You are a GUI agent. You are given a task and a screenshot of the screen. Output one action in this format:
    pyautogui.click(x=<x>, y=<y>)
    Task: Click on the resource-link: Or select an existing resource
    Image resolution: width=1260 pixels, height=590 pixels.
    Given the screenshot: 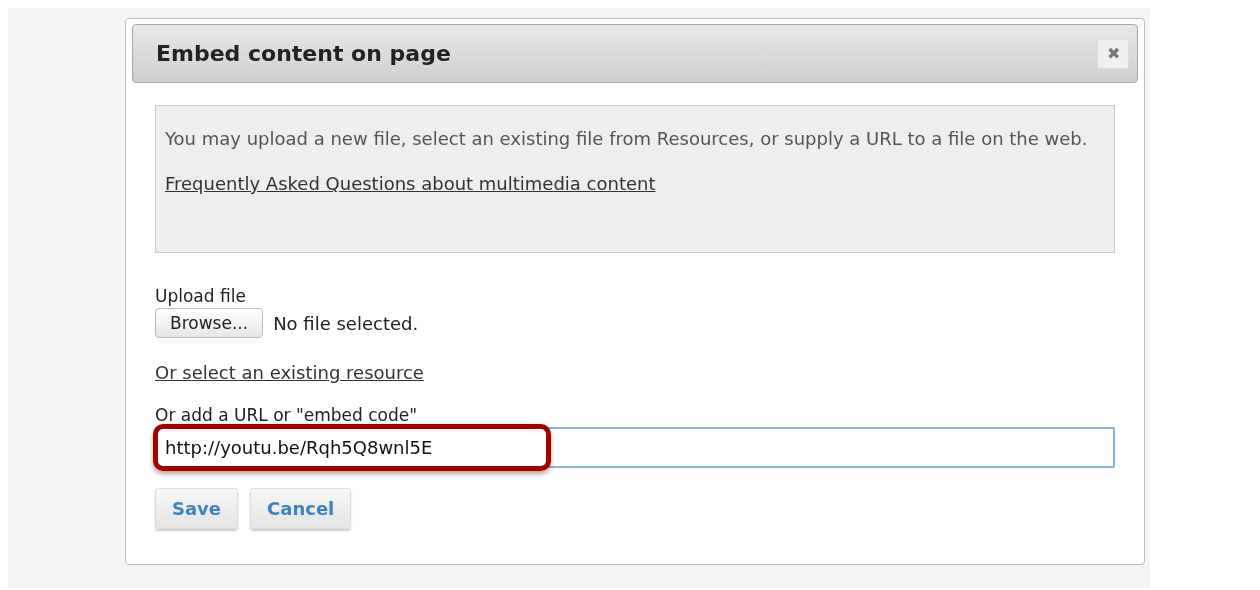 What is the action you would take?
    pyautogui.click(x=289, y=372)
    